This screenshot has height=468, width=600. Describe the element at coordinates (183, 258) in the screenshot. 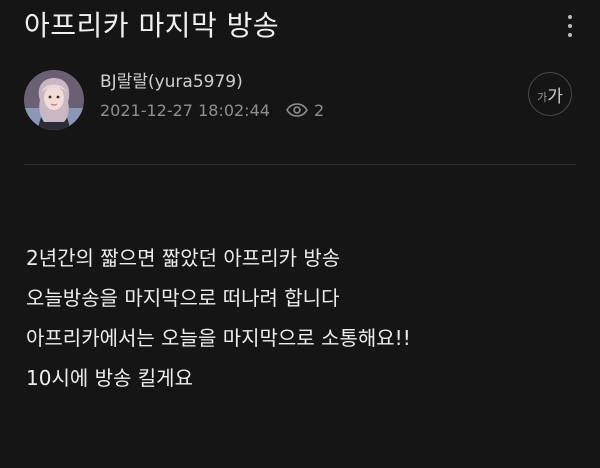

I see `body-line: 2년간의 짧으면 짧았던 아프리카 방송` at that location.